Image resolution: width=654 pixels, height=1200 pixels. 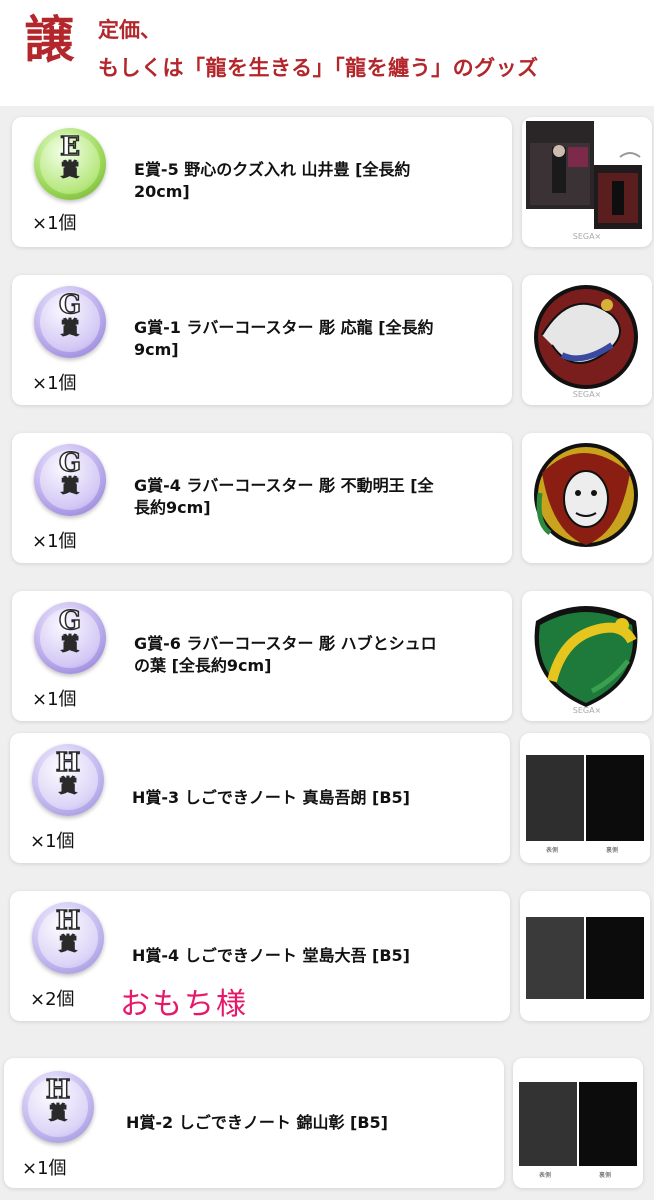 I want to click on prize-name: H賞-2 しごできノート 錦山彰 [B5], so click(x=257, y=1122).